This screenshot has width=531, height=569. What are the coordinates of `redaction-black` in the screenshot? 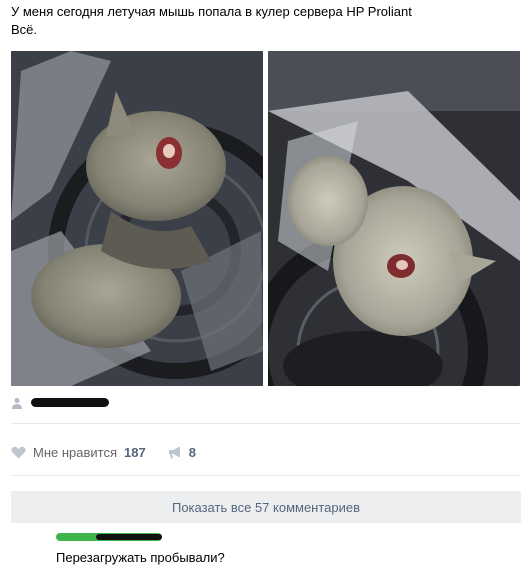 It's located at (129, 537).